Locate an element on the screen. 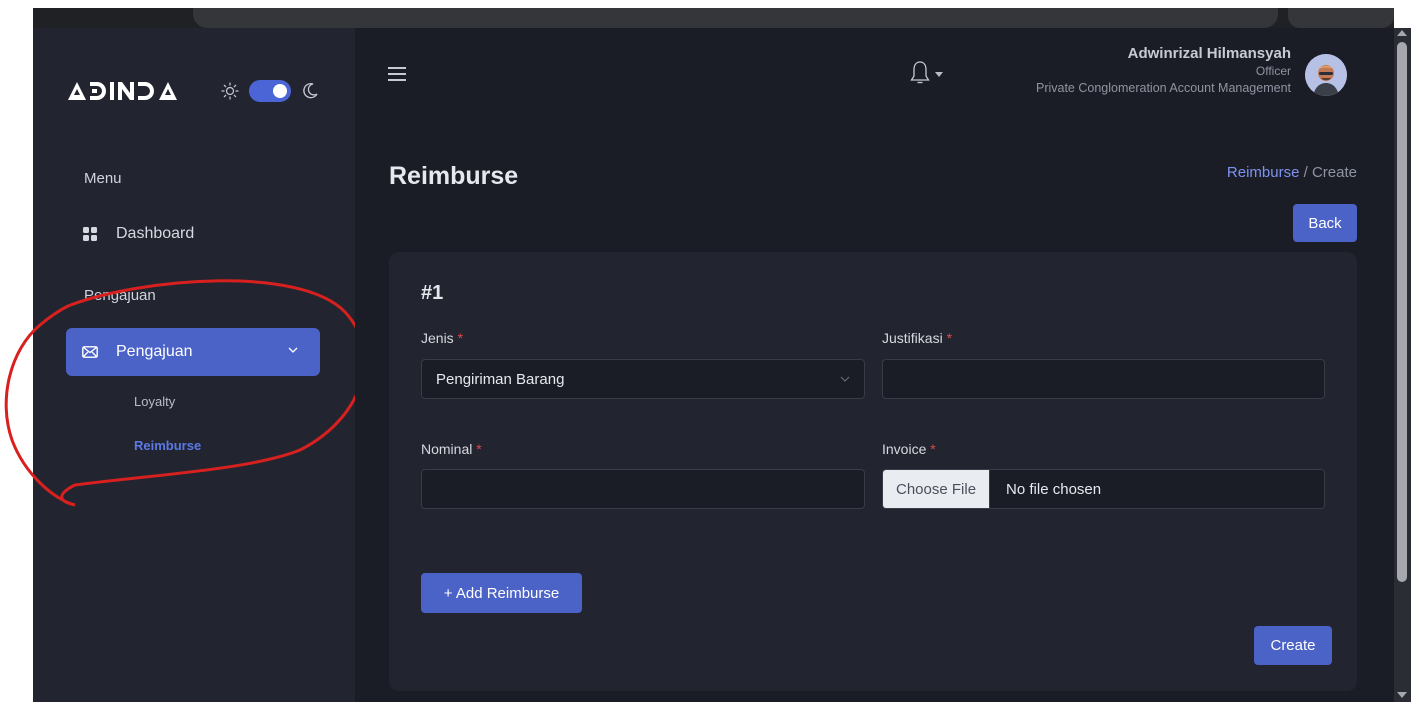  justifikasi-label-text: Justifikasi is located at coordinates (912, 338).